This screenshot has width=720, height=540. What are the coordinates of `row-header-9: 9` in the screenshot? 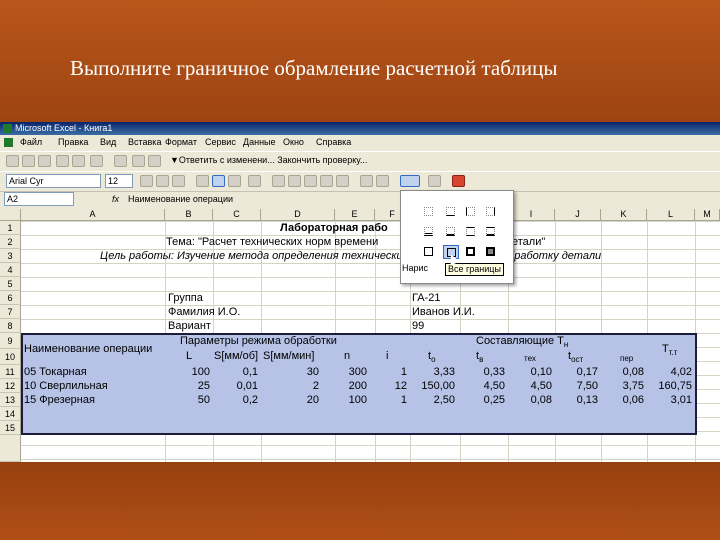 It's located at (10, 341).